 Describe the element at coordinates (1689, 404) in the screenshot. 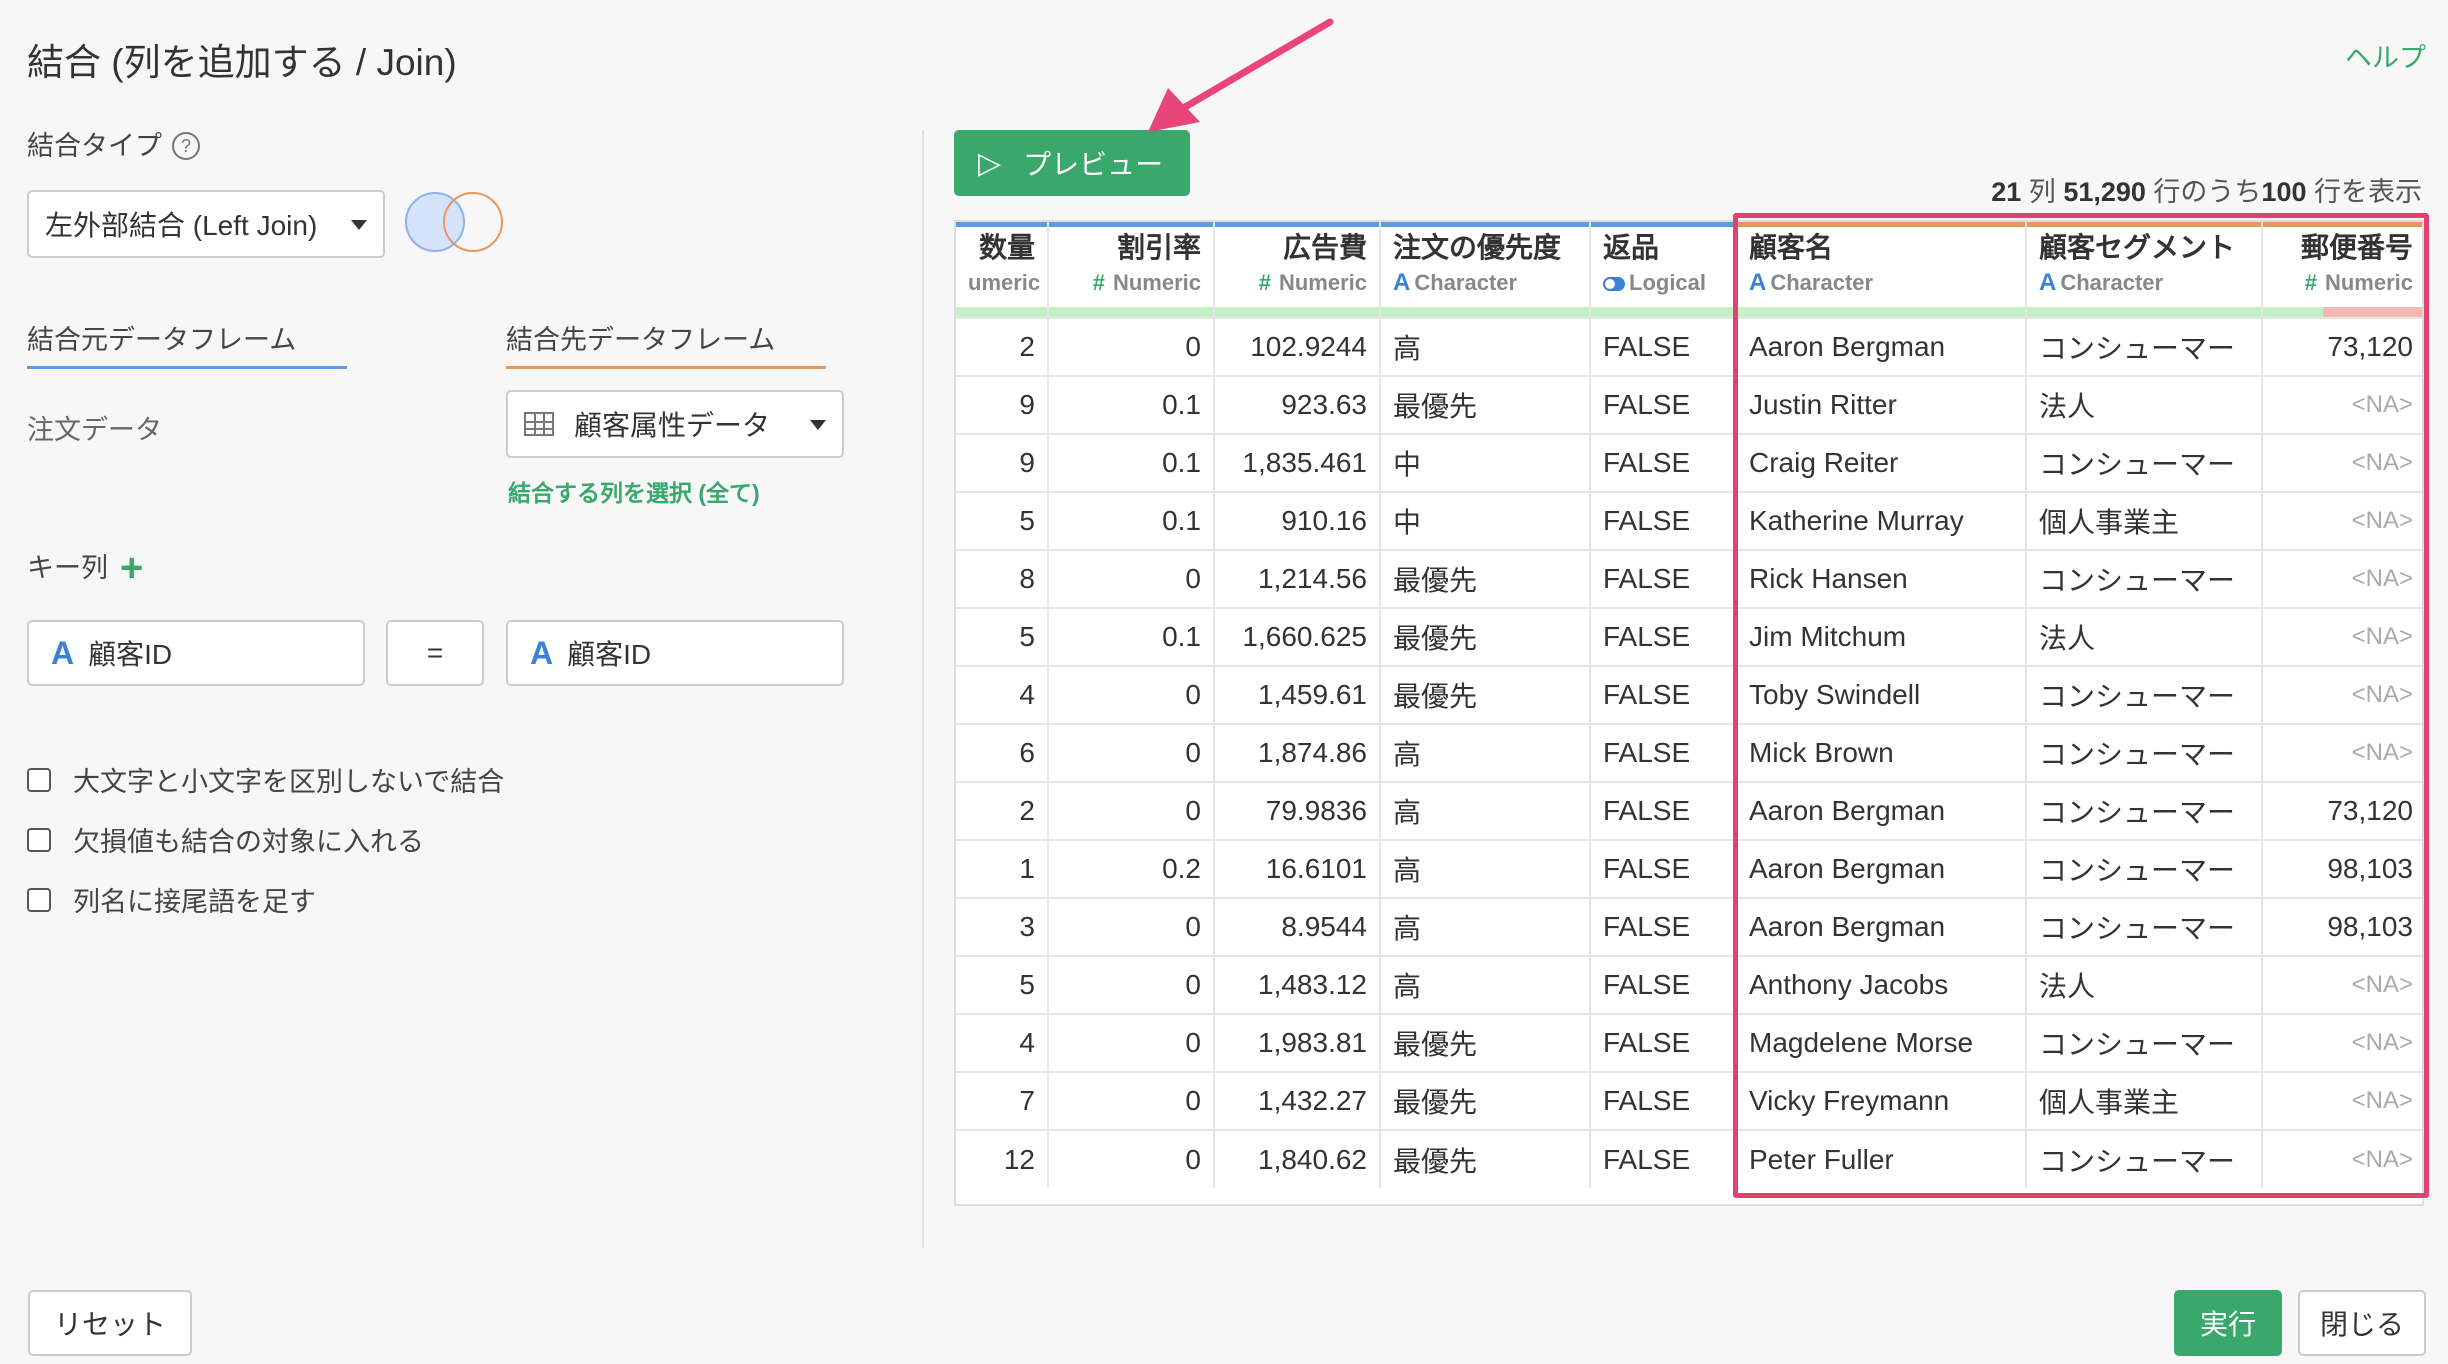

I see `table-row: 9 0.1 923.63 最優先 FALSE Justin Ritter 法人 <NA>` at that location.